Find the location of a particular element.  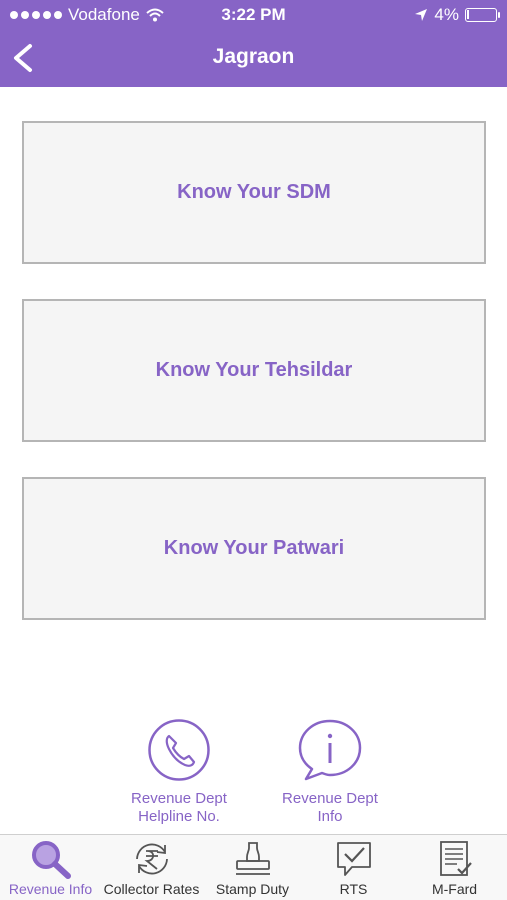

tab-label: Stamp Duty is located at coordinates (252, 889).